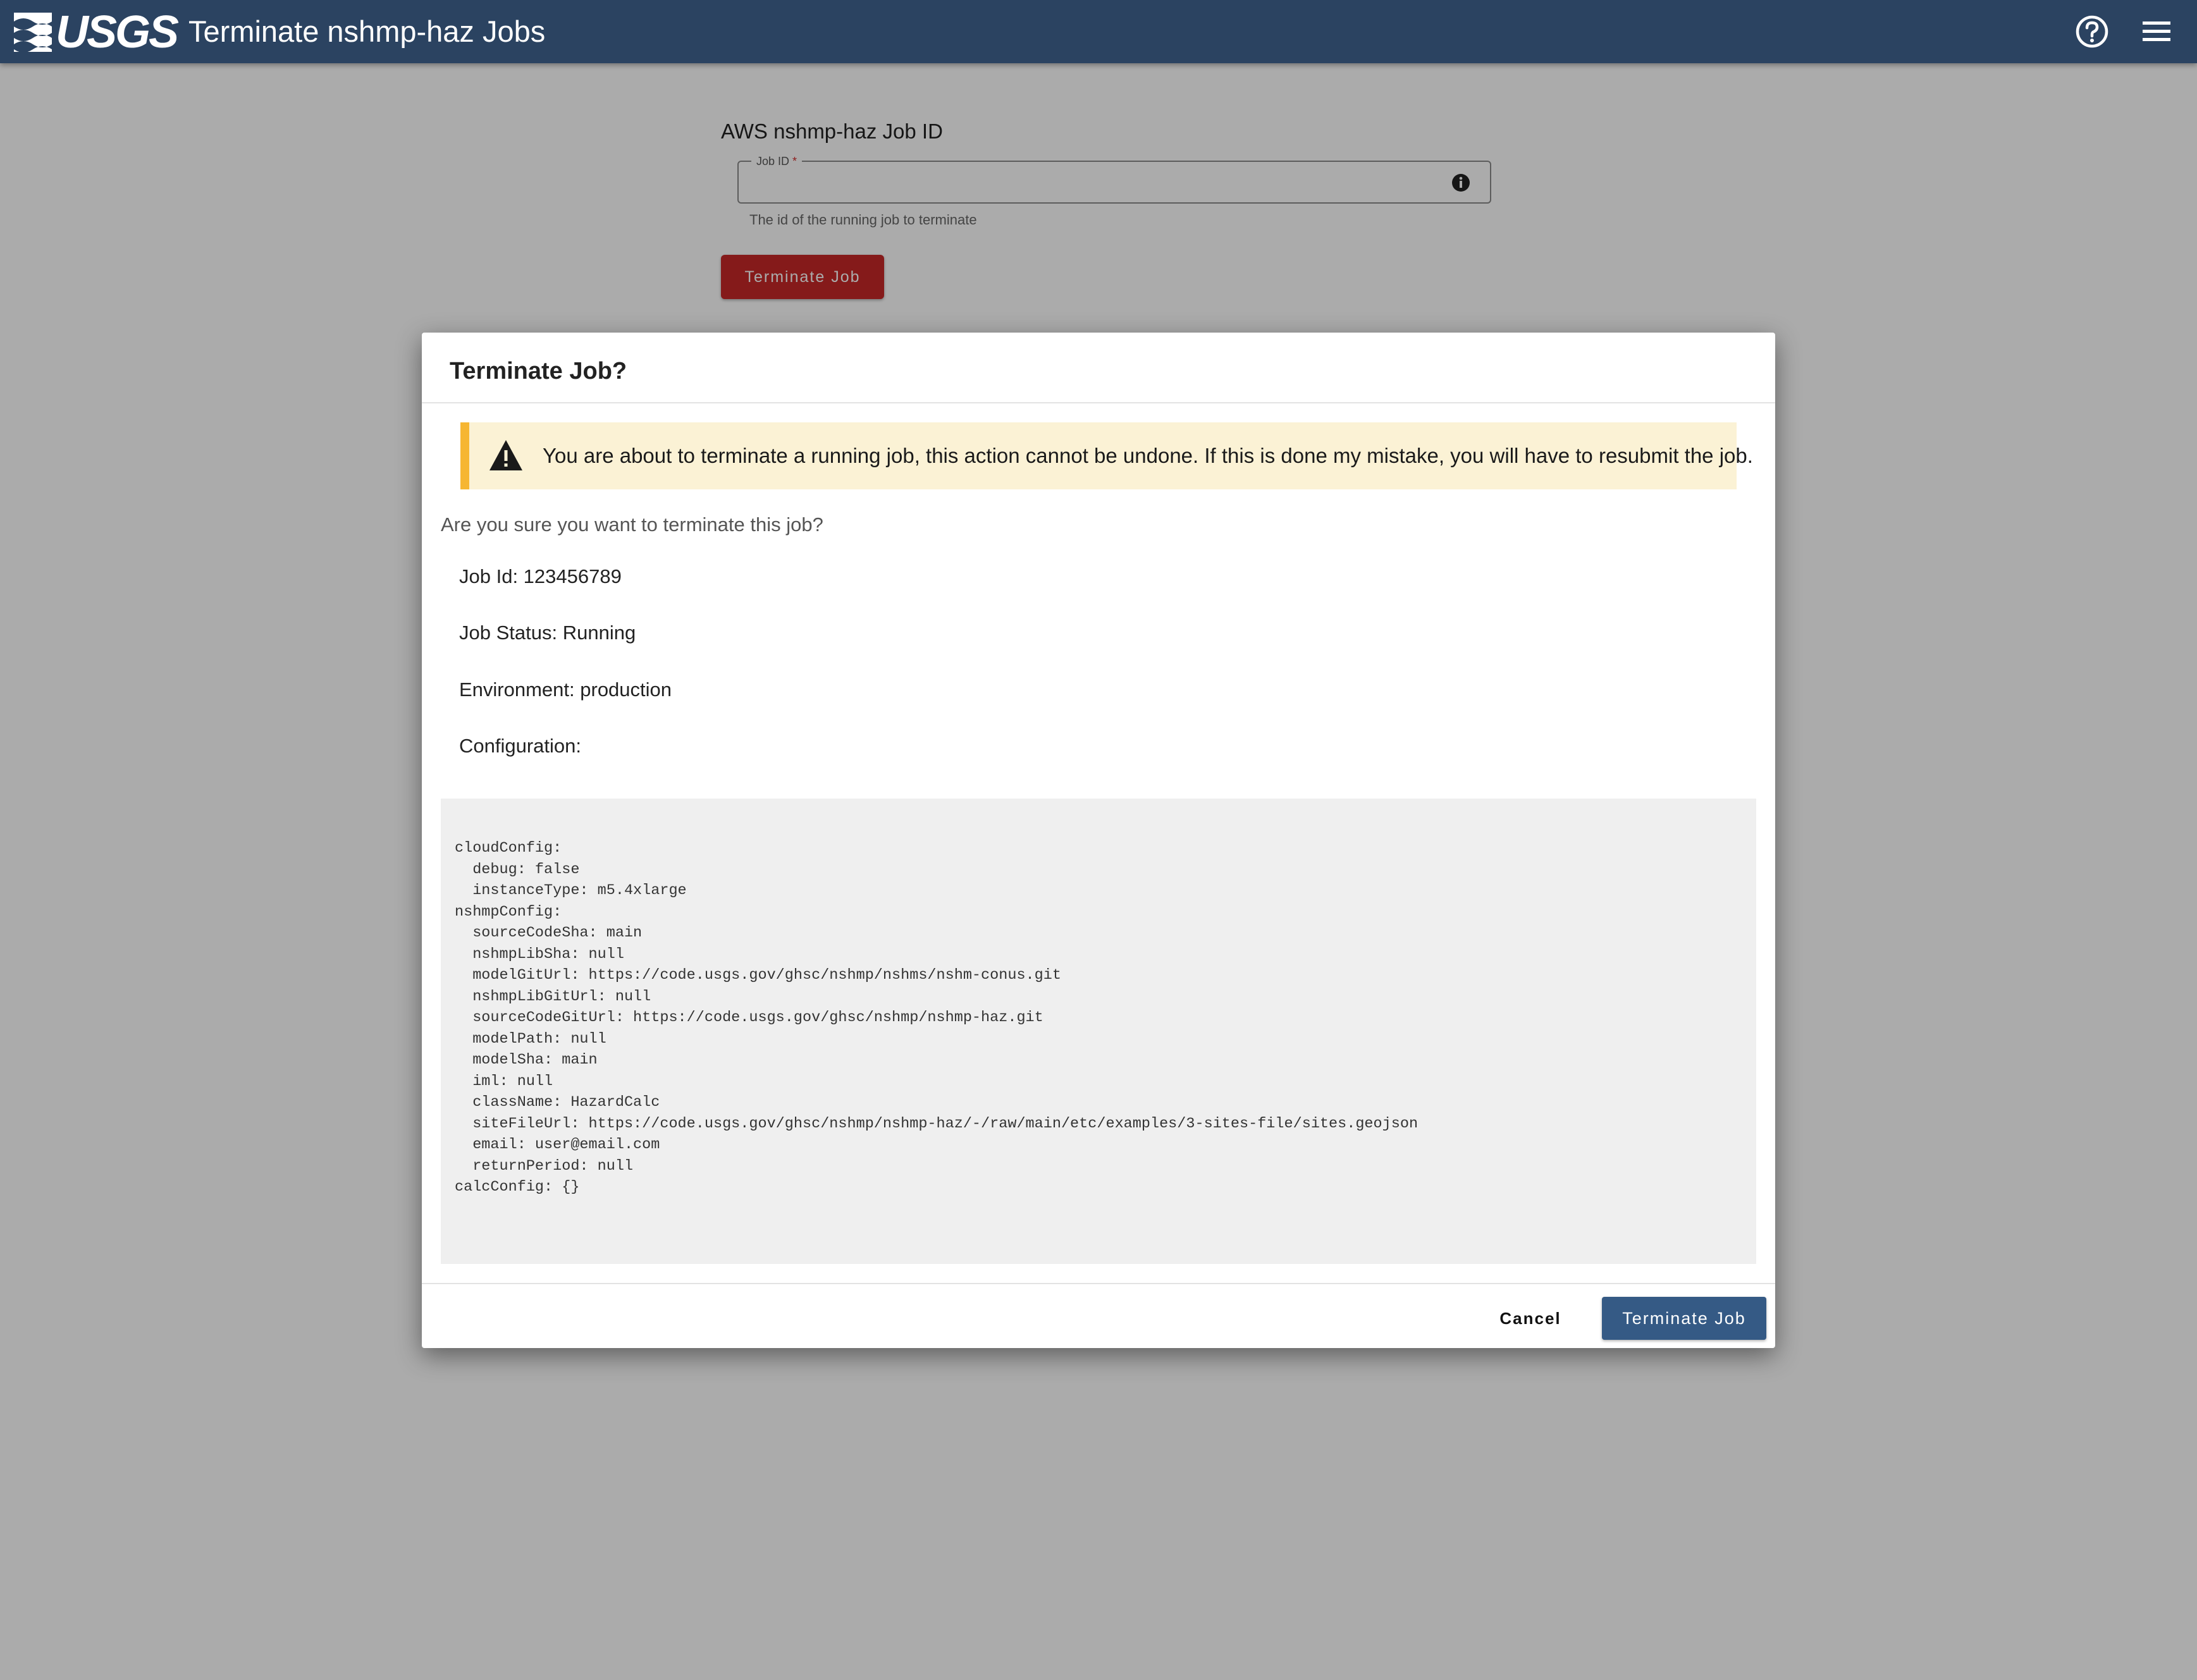 This screenshot has width=2197, height=1680. What do you see at coordinates (1684, 1318) in the screenshot?
I see `confirm-terminate-button: Terminate Job` at bounding box center [1684, 1318].